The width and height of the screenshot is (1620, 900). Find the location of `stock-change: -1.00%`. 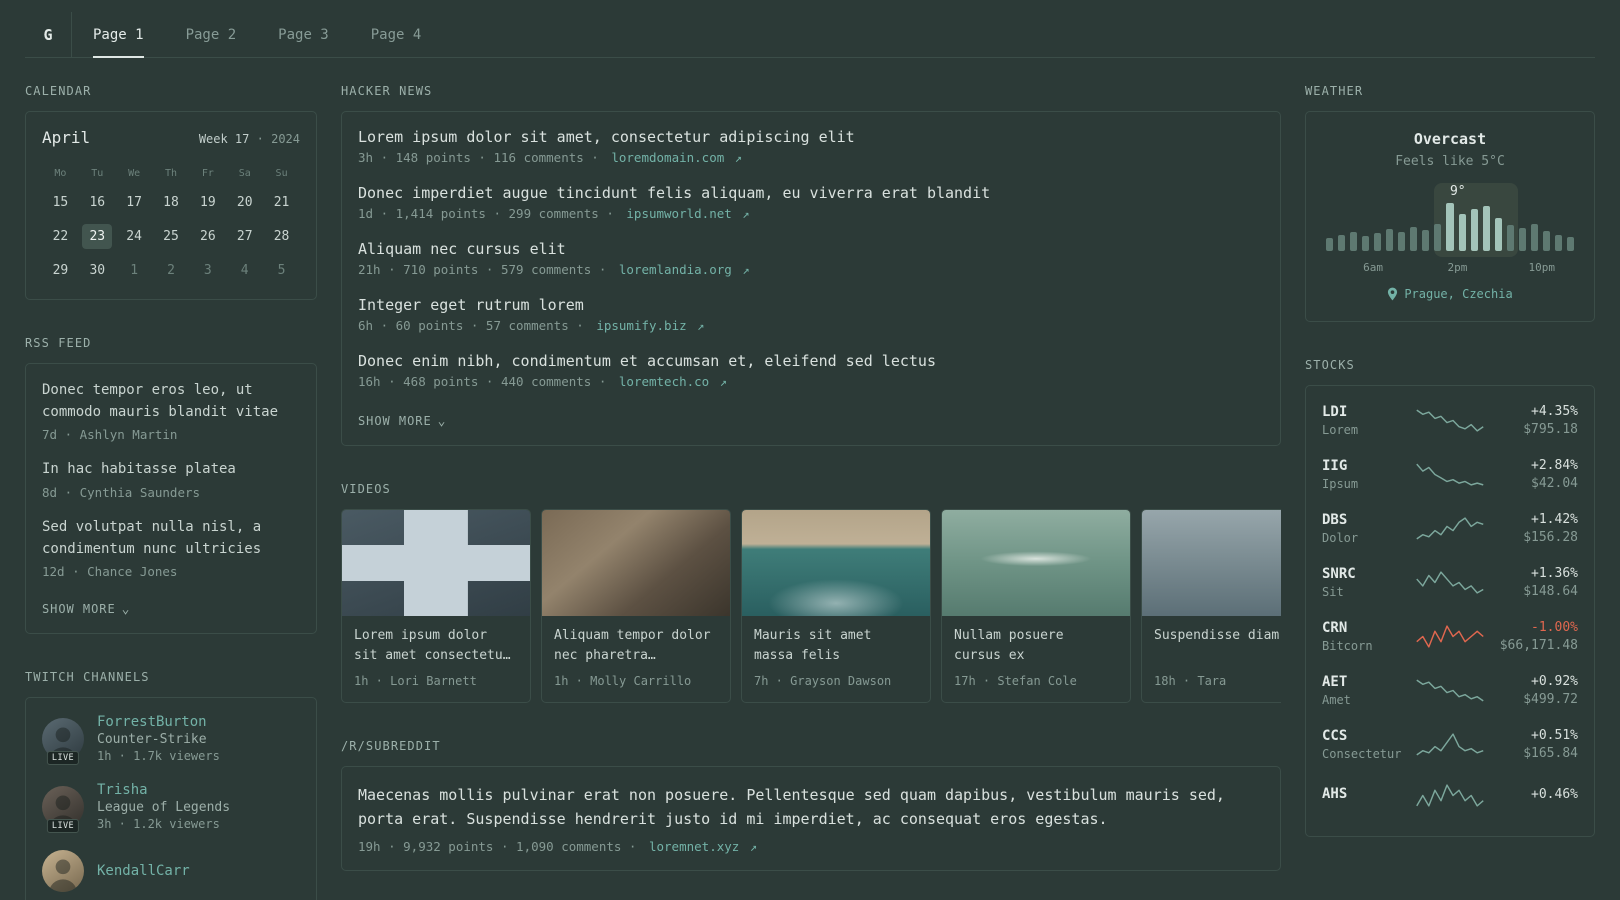

stock-change: -1.00% is located at coordinates (1554, 627).